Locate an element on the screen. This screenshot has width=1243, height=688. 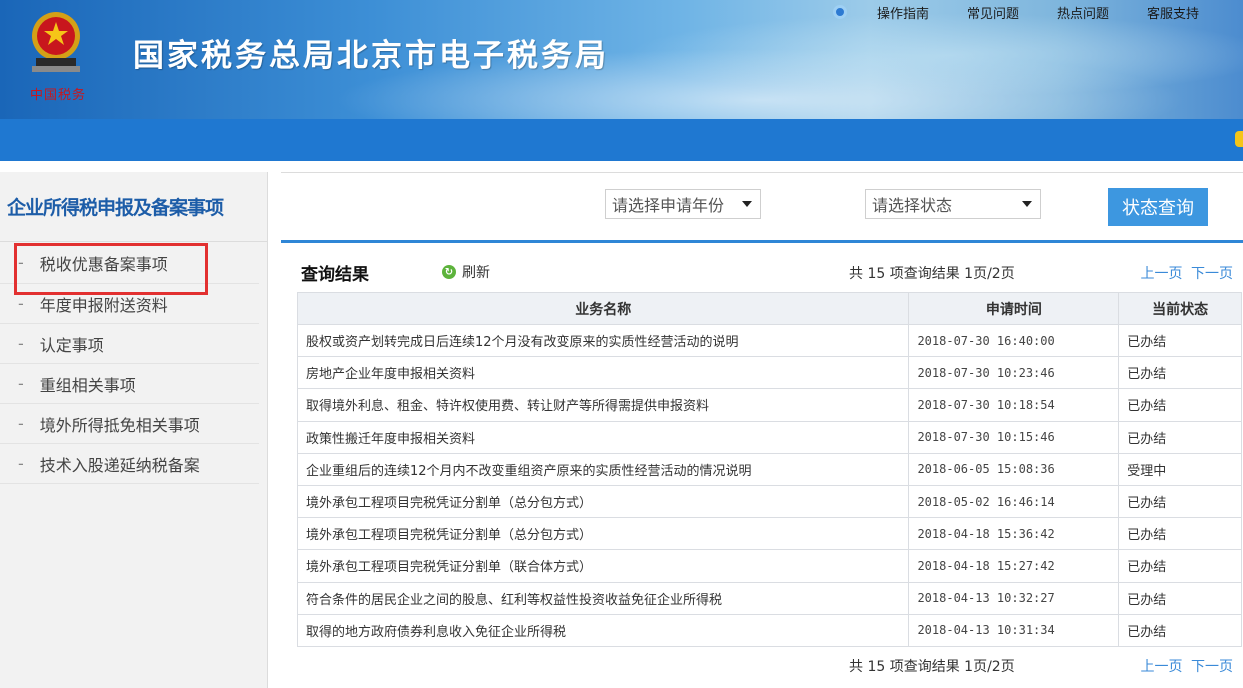
column-header: 申请时间 is located at coordinates (1014, 308).